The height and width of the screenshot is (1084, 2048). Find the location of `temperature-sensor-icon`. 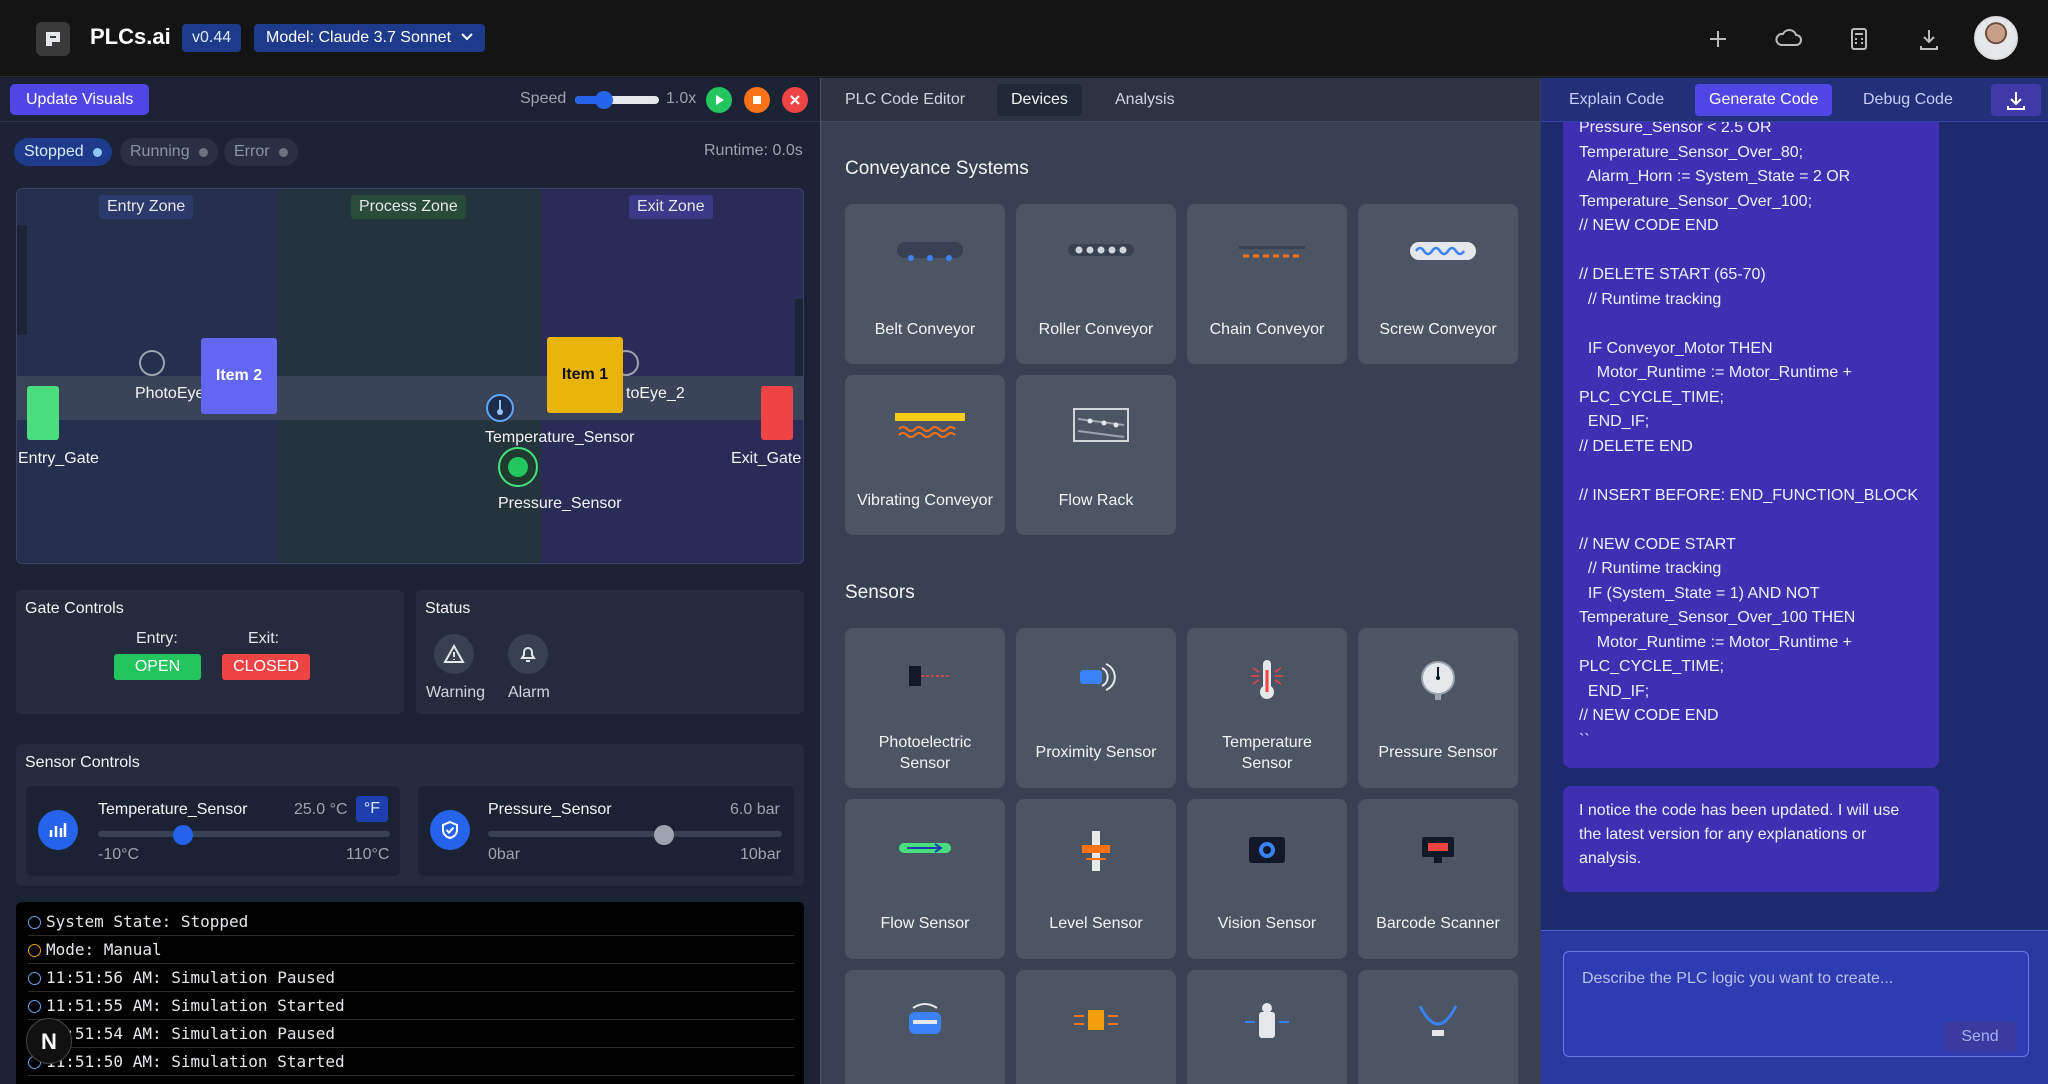

temperature-sensor-icon is located at coordinates (500, 408).